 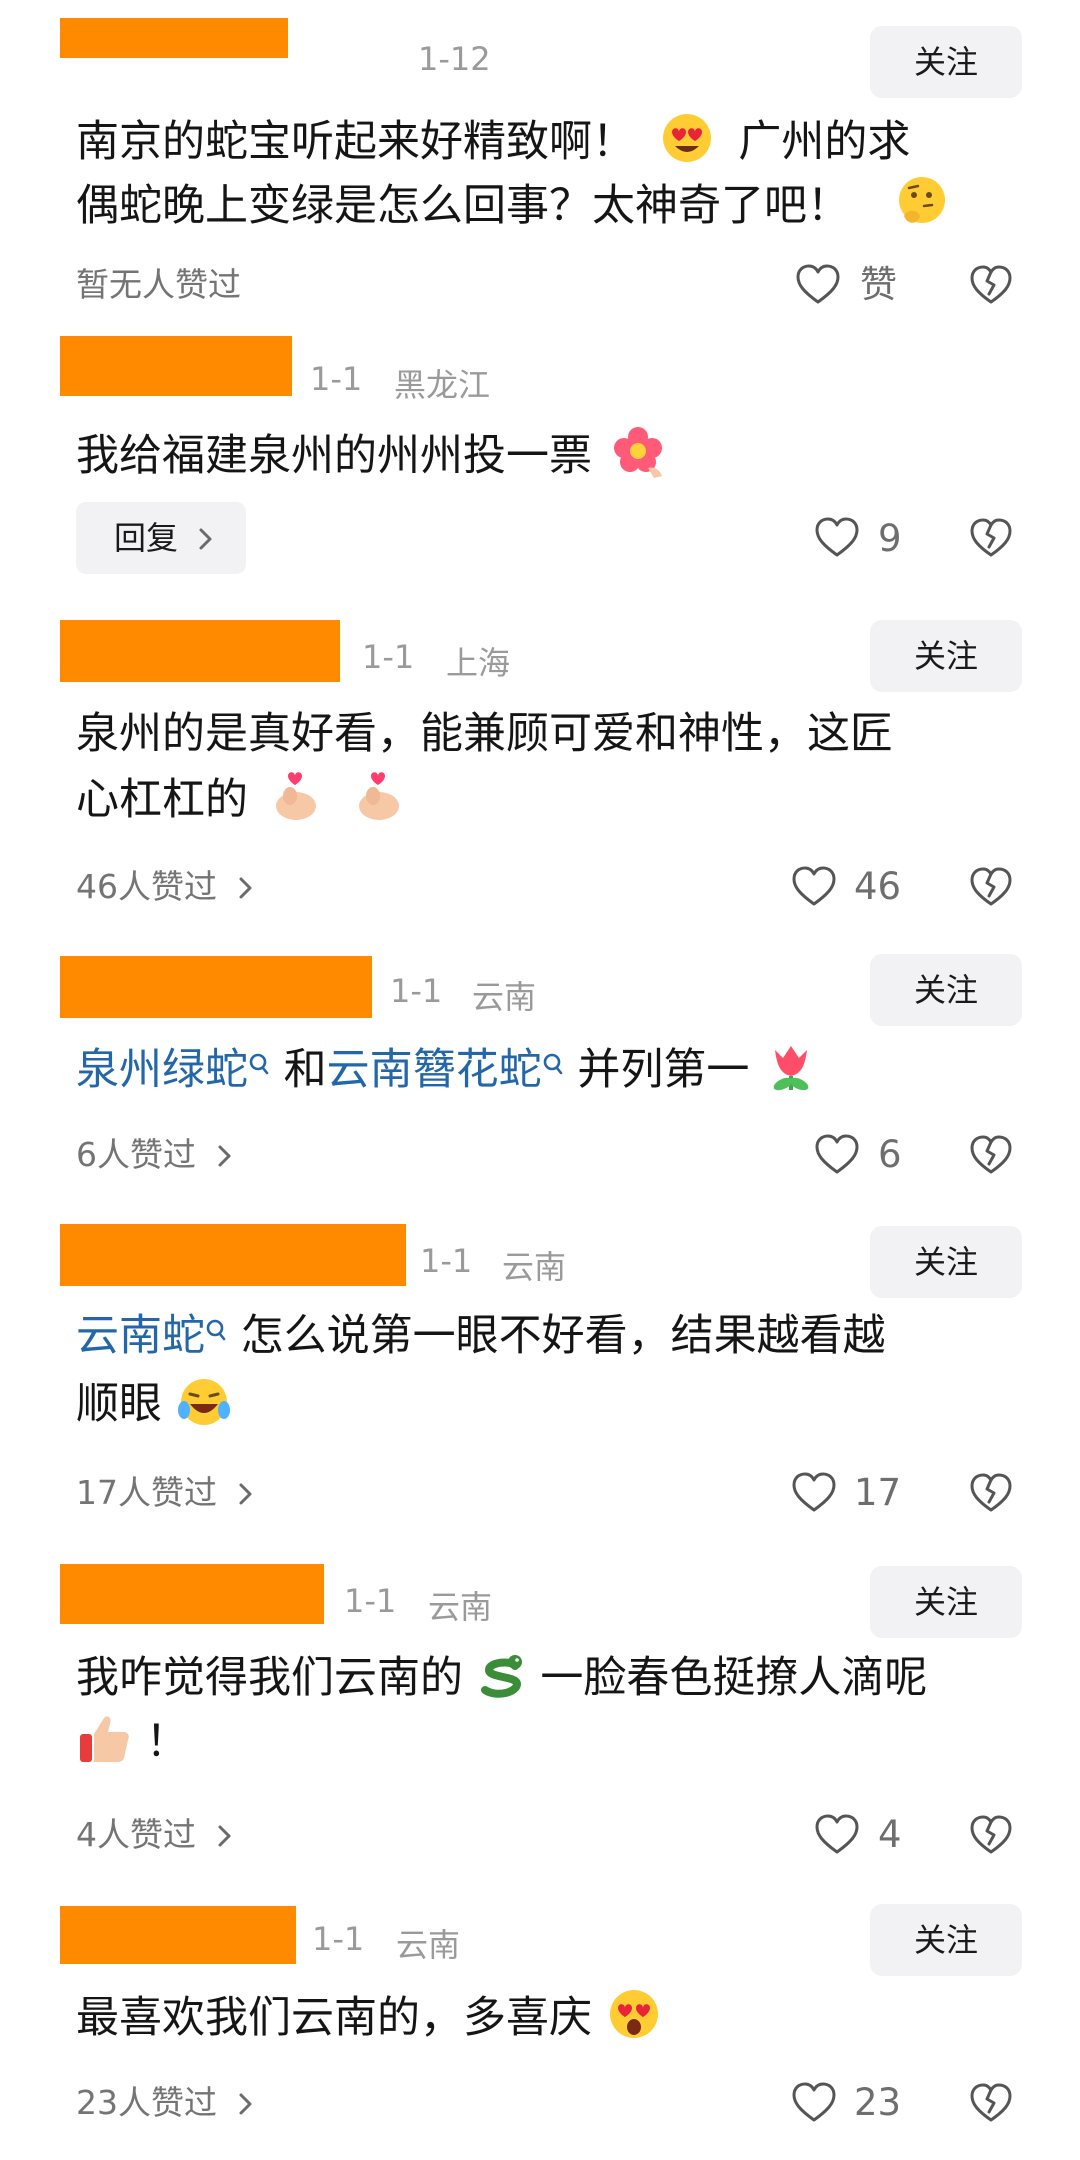 I want to click on topic-link: 云南蛇, so click(x=151, y=1336).